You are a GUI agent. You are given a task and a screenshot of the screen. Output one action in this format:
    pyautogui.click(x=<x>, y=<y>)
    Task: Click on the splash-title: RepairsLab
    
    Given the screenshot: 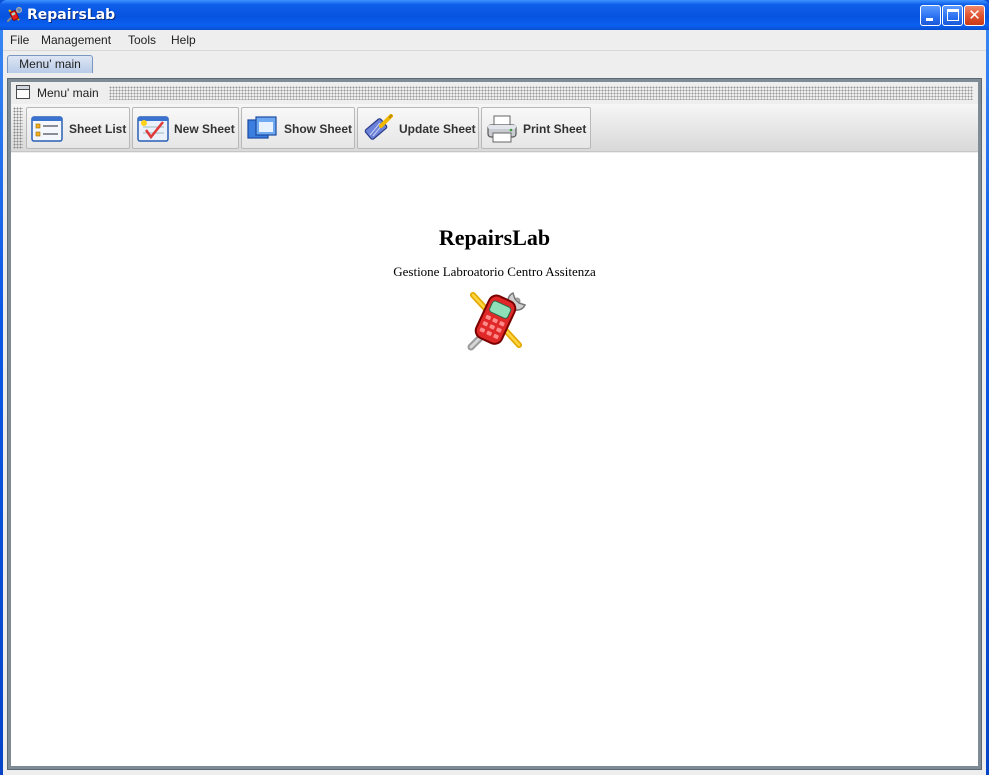 What is the action you would take?
    pyautogui.click(x=494, y=237)
    